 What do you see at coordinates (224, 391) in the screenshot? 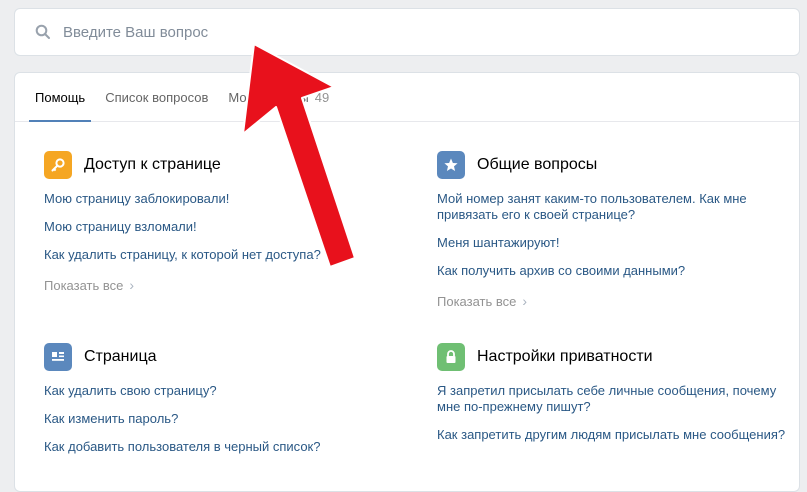
I see `question-link: Как удалить свою страницу?` at bounding box center [224, 391].